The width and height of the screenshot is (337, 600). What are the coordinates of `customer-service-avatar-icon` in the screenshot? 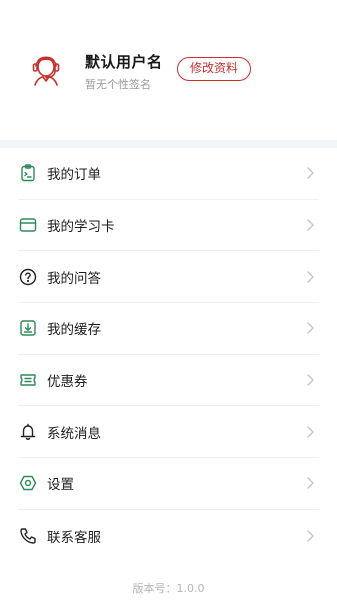 It's located at (46, 68).